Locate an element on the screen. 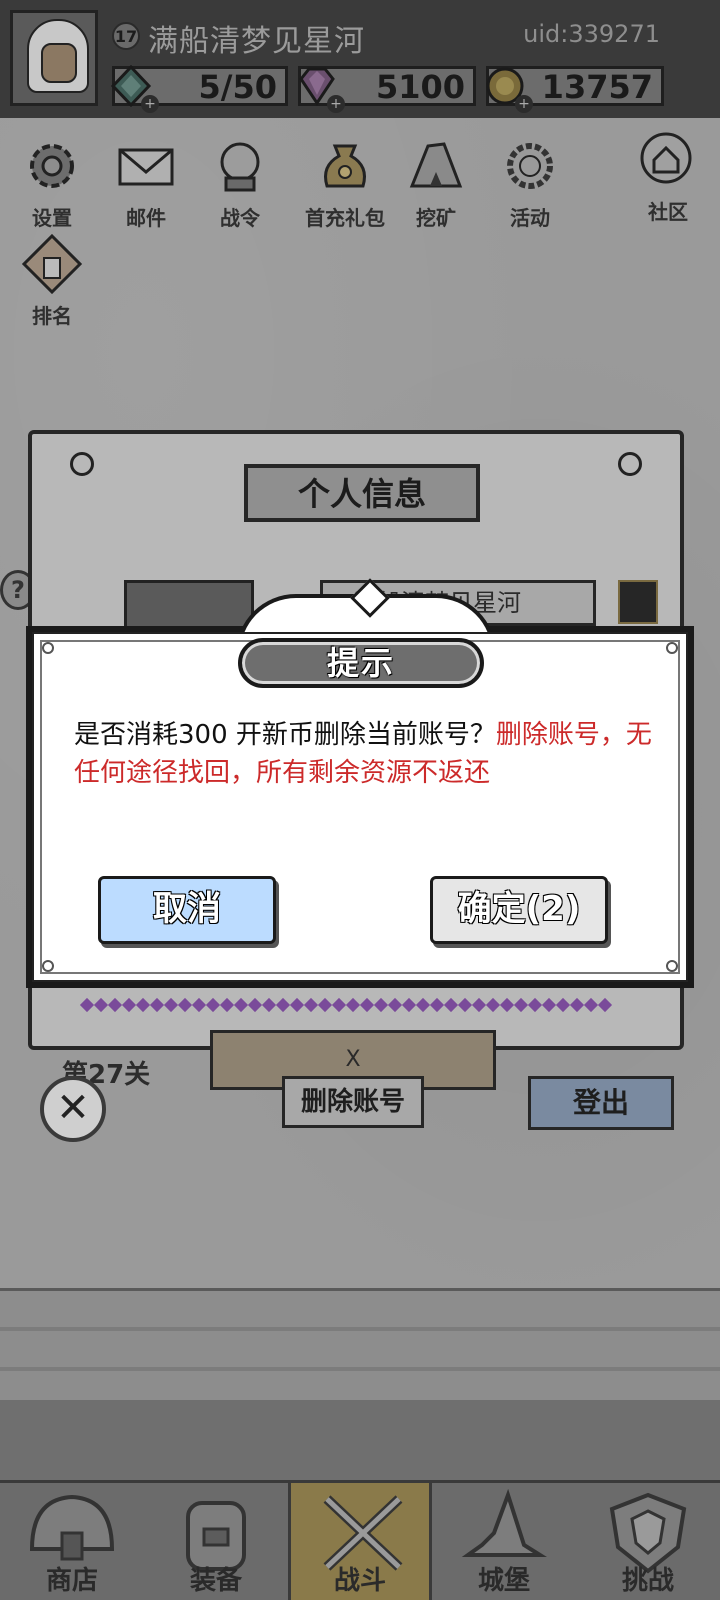  edit-name-pencil-icon is located at coordinates (638, 602).